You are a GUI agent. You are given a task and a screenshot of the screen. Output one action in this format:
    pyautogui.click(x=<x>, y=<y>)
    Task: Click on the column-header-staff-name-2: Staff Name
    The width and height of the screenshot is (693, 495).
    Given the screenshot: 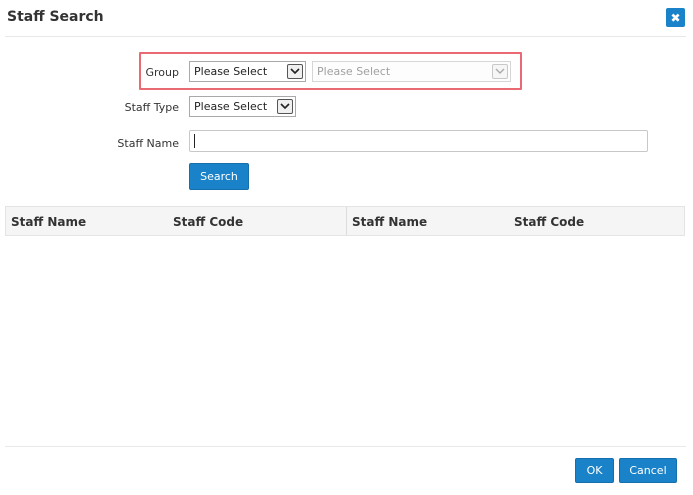 What is the action you would take?
    pyautogui.click(x=390, y=222)
    